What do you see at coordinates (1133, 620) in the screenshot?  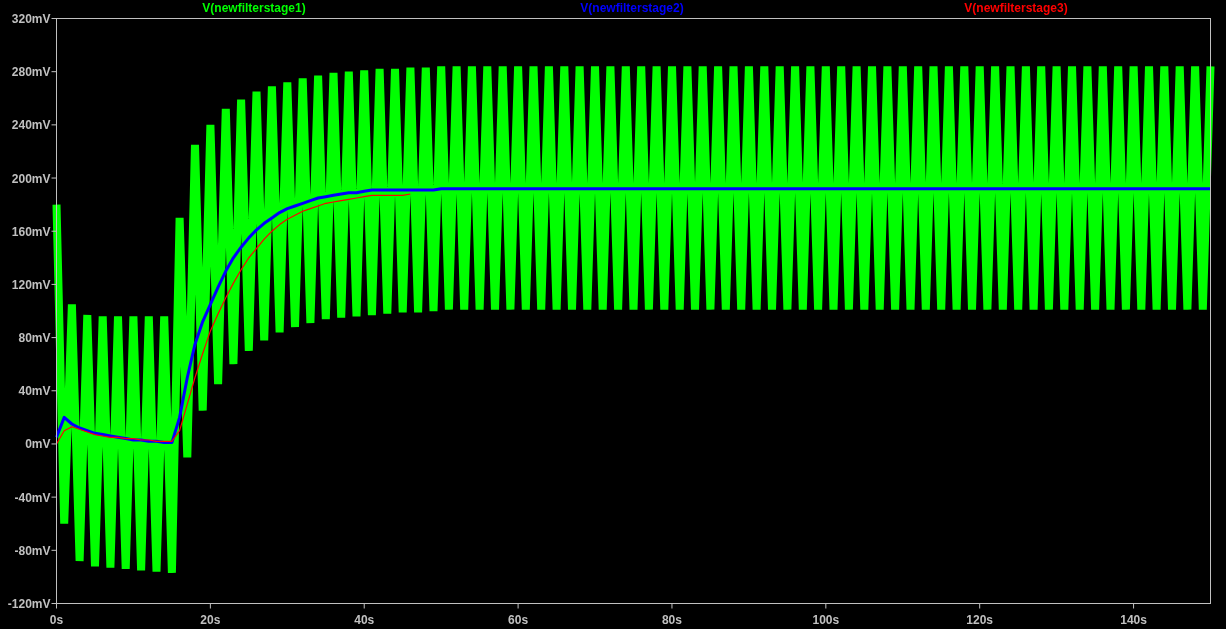 I see `x-tick-label: 140s` at bounding box center [1133, 620].